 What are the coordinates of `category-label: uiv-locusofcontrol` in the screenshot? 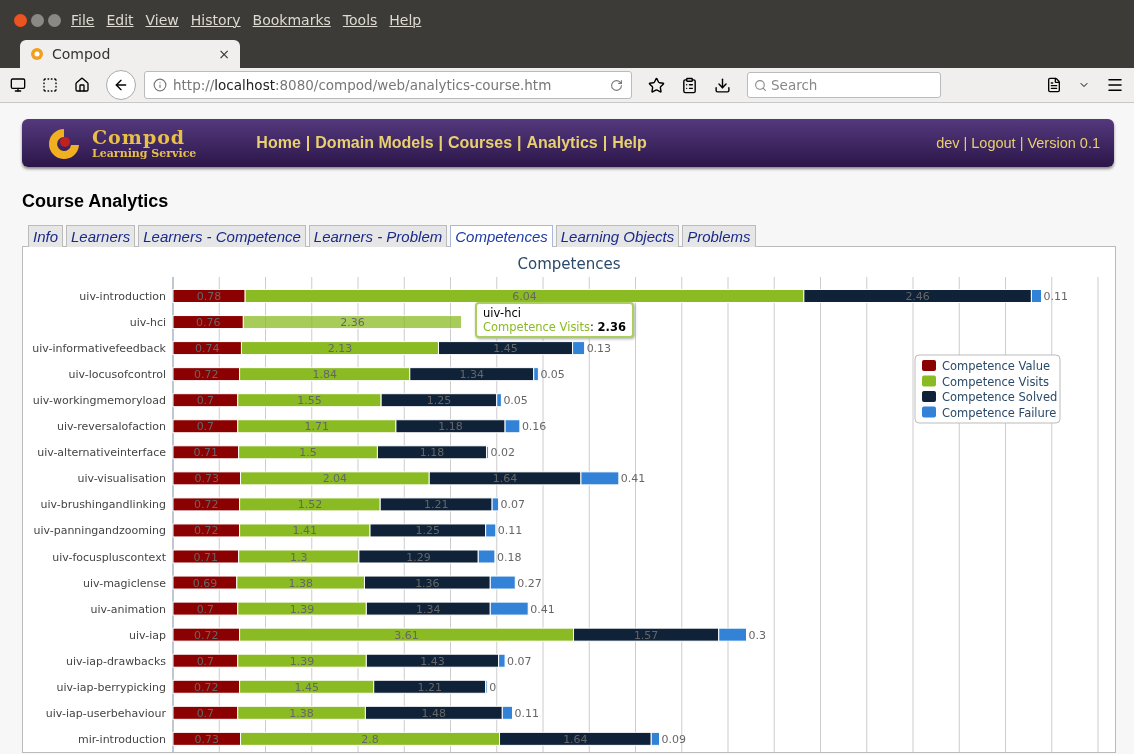 It's located at (117, 375).